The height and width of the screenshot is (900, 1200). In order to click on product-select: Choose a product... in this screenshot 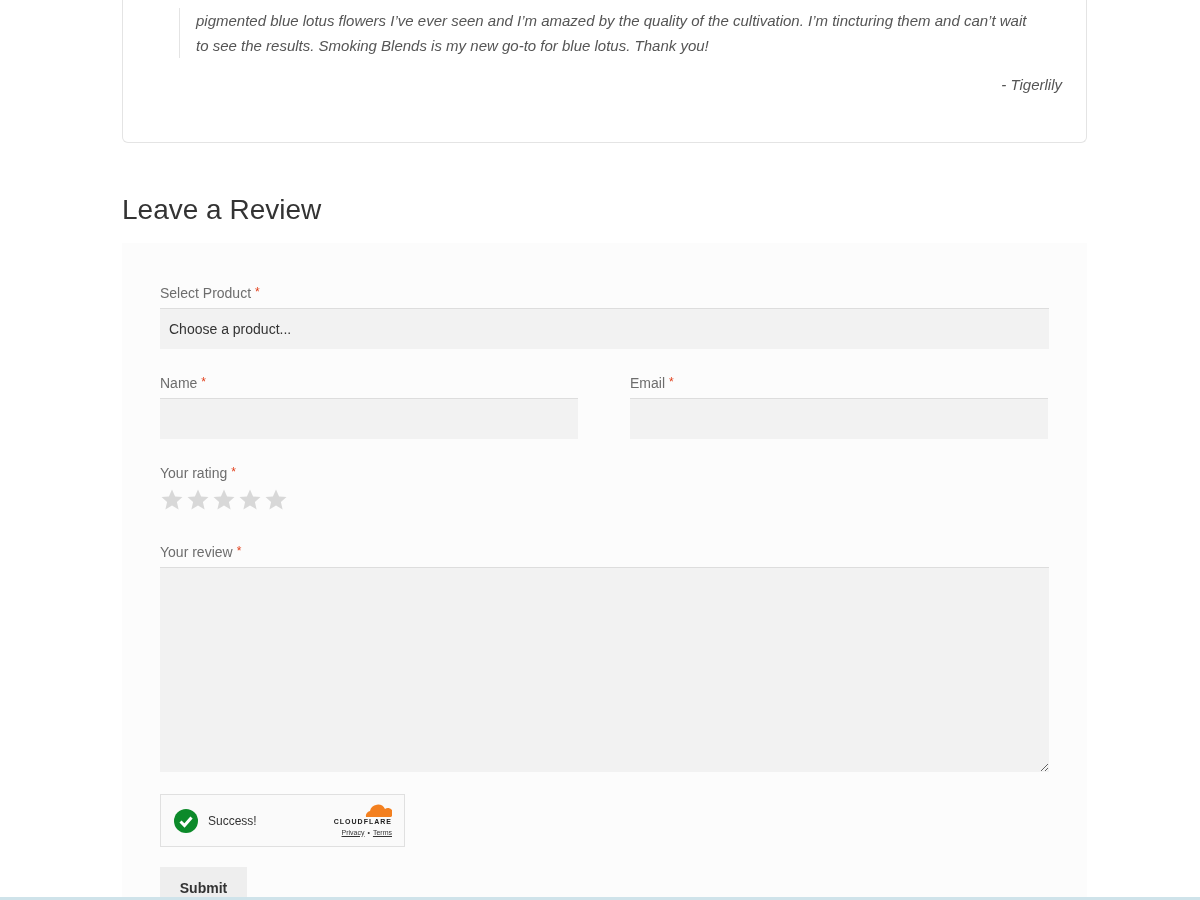, I will do `click(604, 328)`.